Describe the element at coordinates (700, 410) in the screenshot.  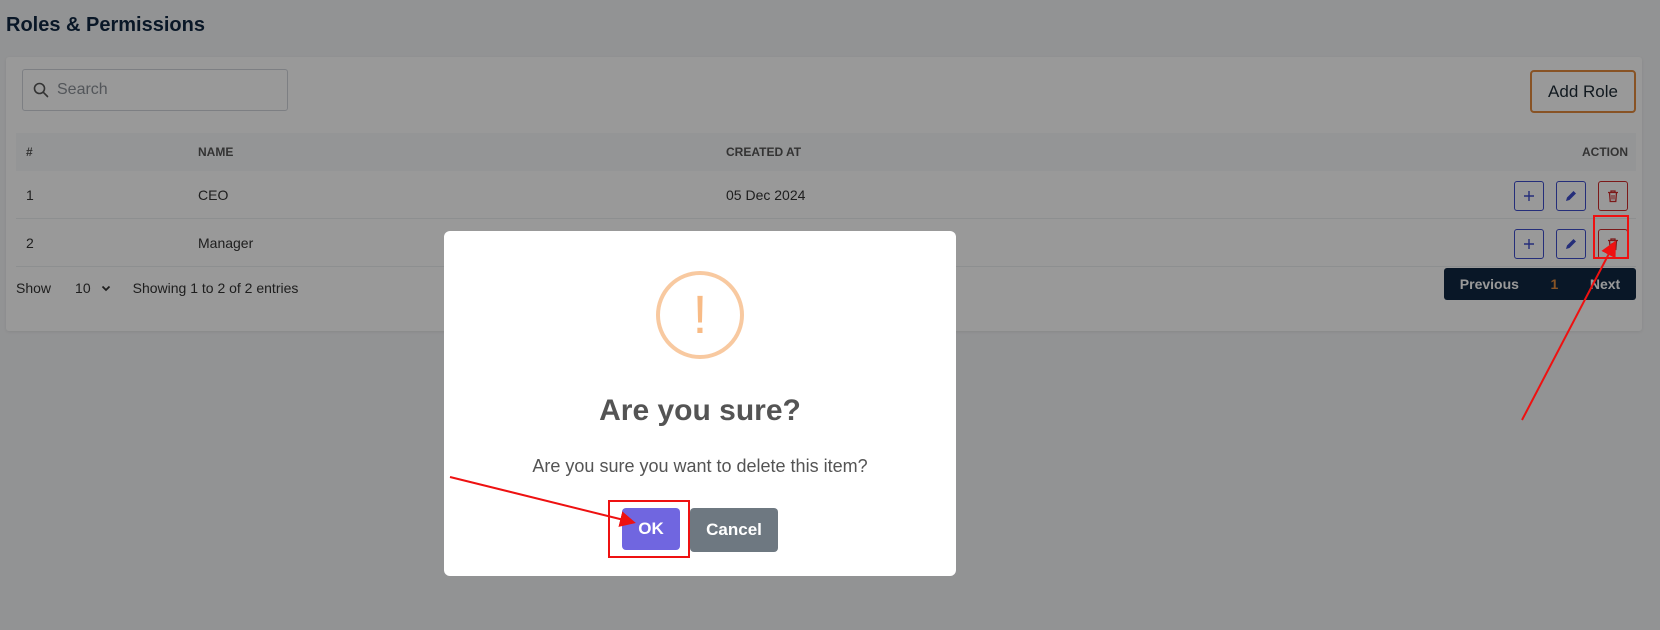
I see `dialog-title: Are you sure?` at that location.